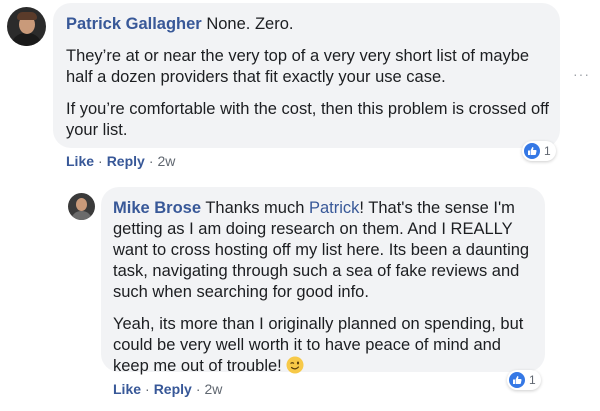  I want to click on wink-emoji-icon, so click(295, 368).